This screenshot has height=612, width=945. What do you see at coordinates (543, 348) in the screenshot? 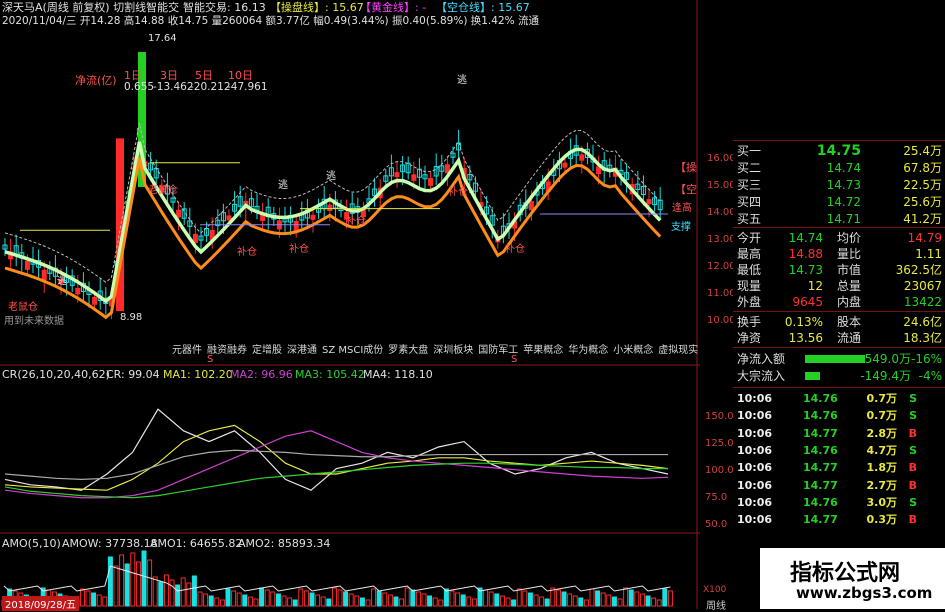
I see `concept-tag: 苹果概念` at bounding box center [543, 348].